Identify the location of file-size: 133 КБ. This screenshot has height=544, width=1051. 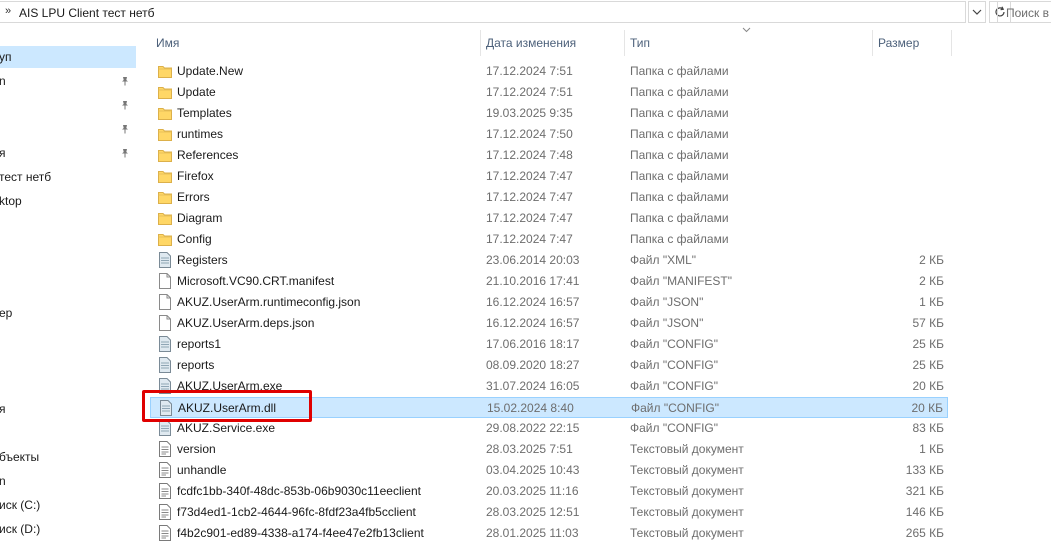
(924, 470).